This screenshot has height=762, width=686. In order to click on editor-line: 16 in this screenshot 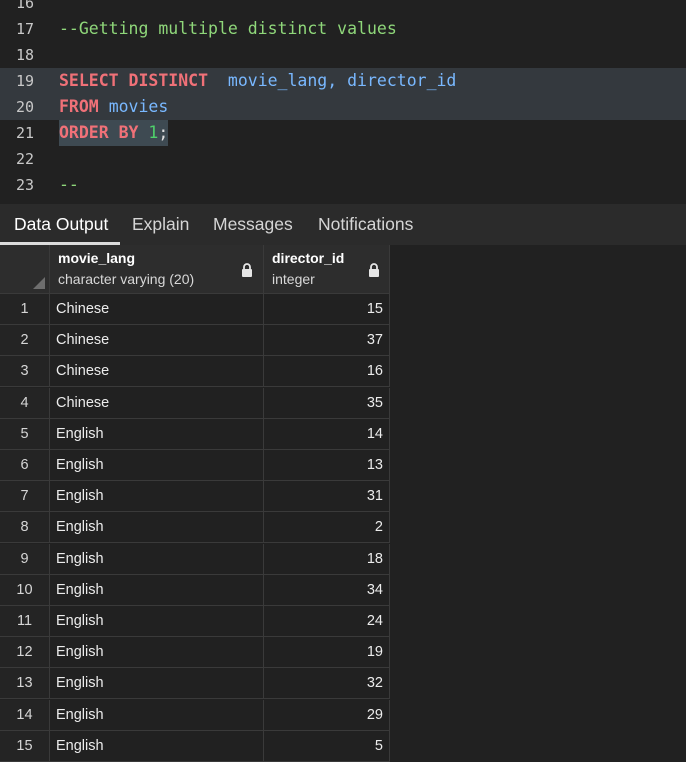, I will do `click(343, 8)`.